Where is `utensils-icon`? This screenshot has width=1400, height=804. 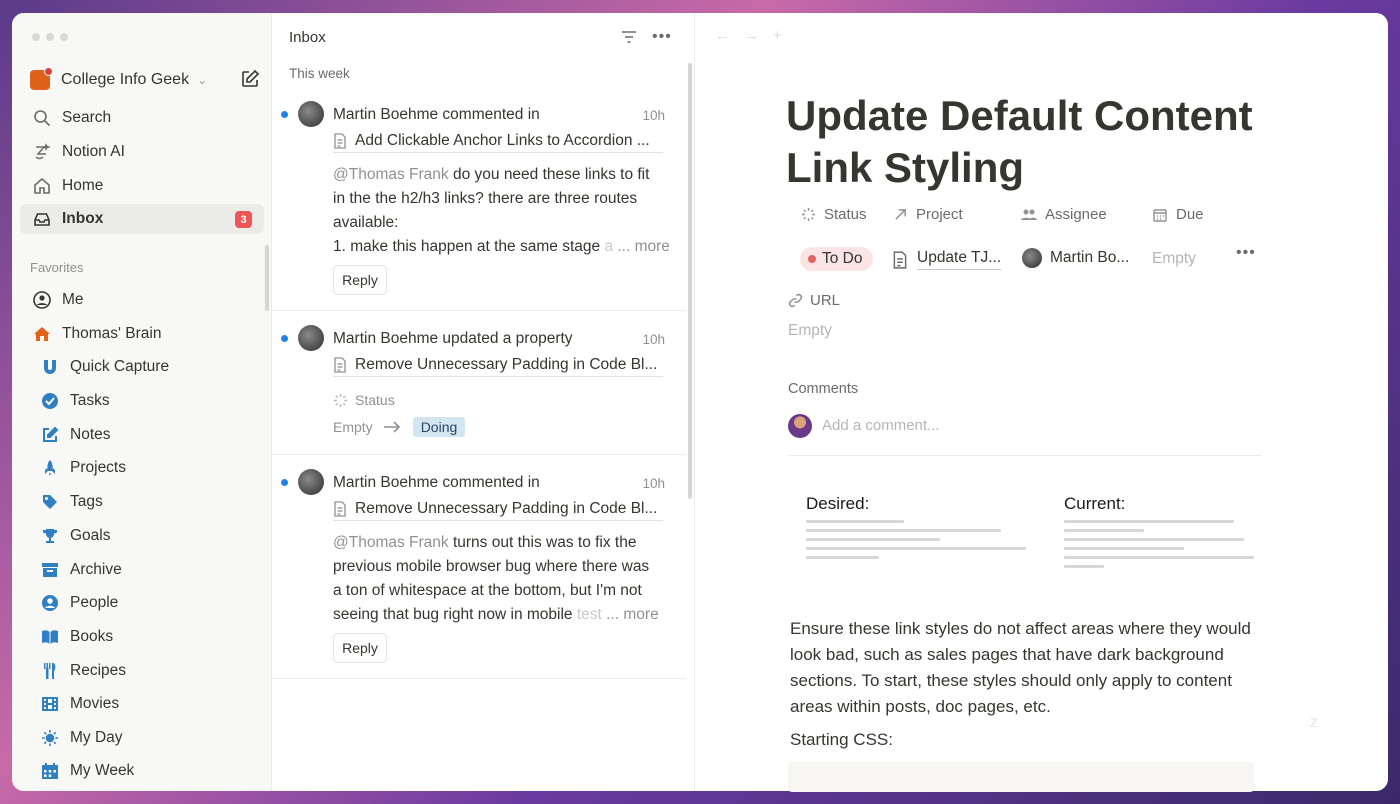 utensils-icon is located at coordinates (50, 671).